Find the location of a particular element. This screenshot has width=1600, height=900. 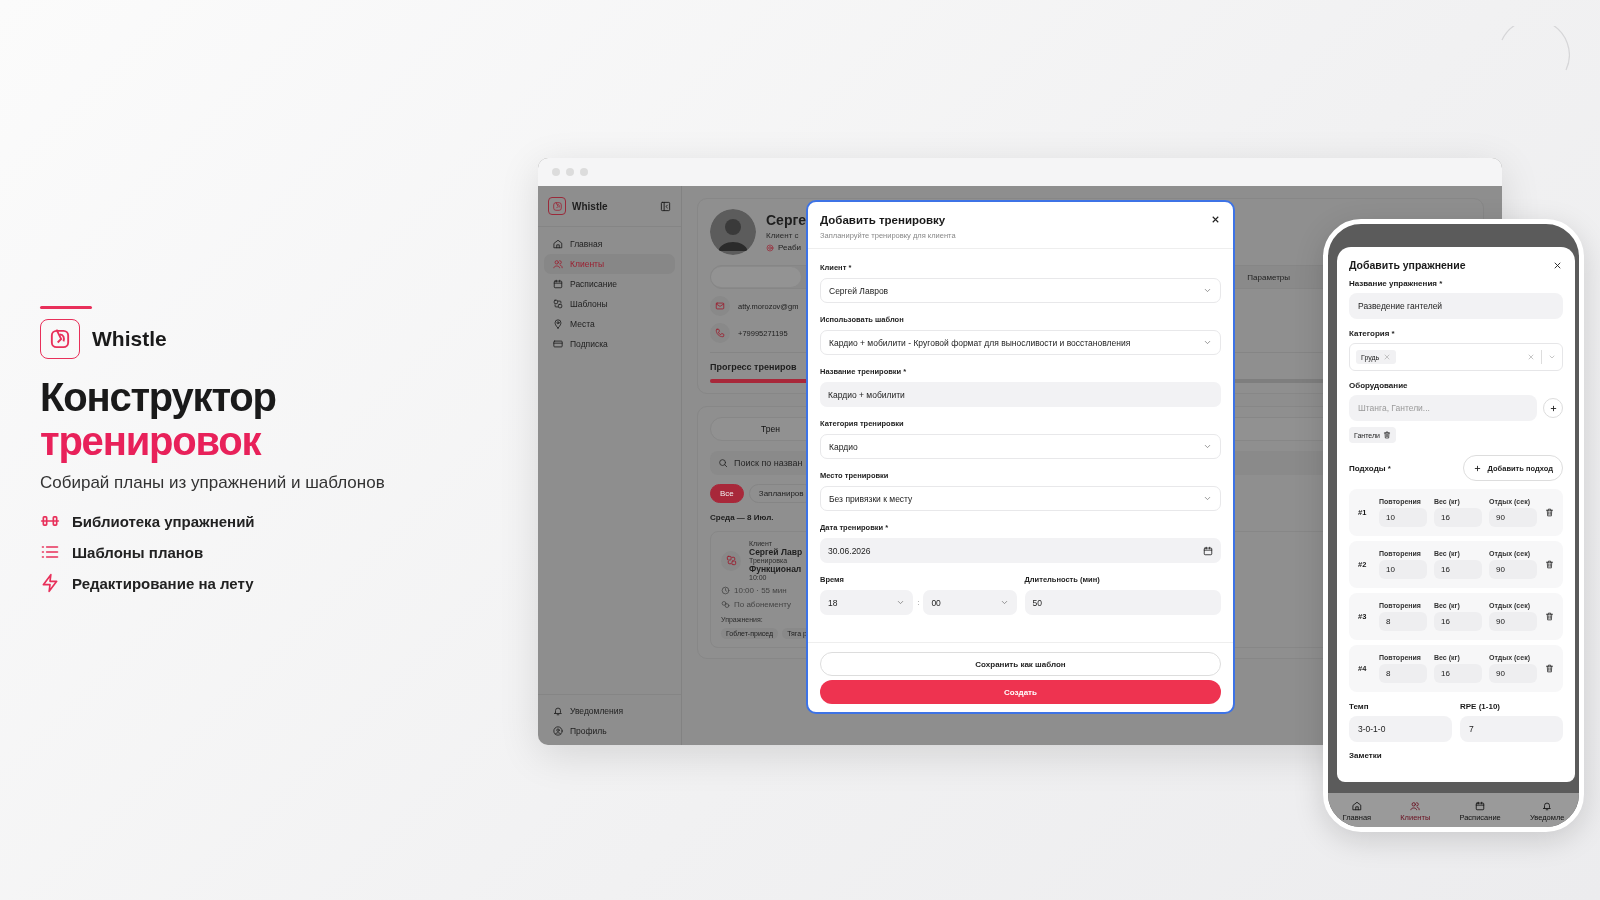

link-icon is located at coordinates (725, 604).